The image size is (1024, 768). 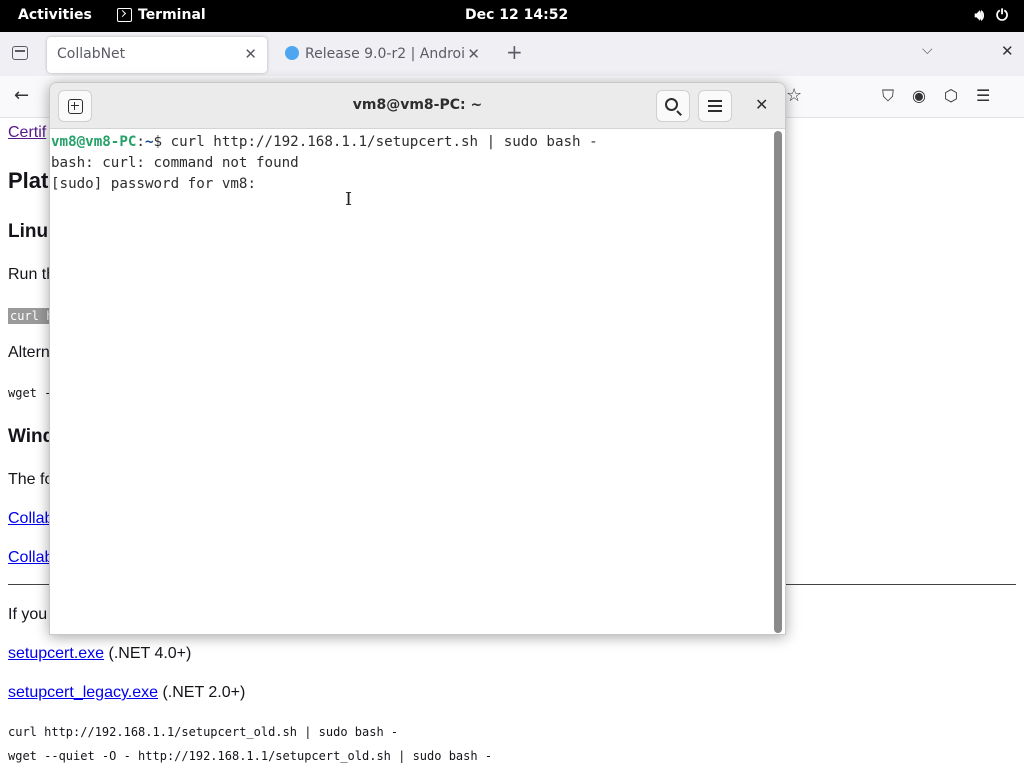 I want to click on hamburger-menu-icon, so click(x=715, y=106).